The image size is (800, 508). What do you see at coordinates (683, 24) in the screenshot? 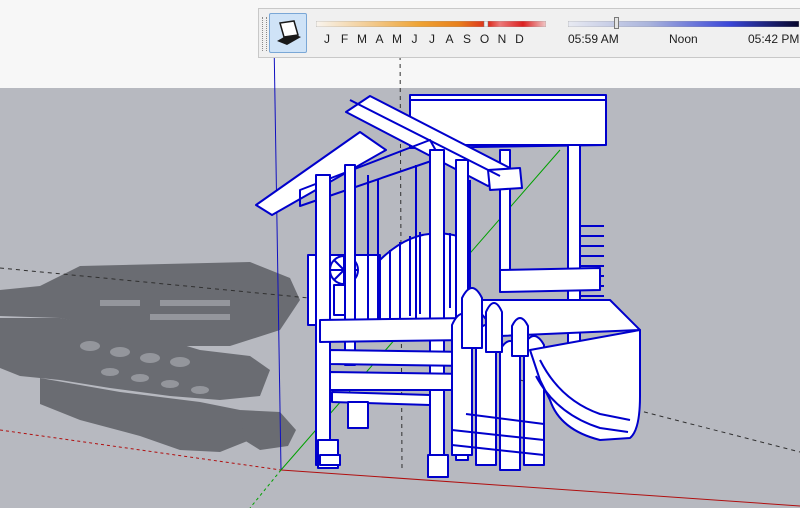
I see `time-slider-track` at bounding box center [683, 24].